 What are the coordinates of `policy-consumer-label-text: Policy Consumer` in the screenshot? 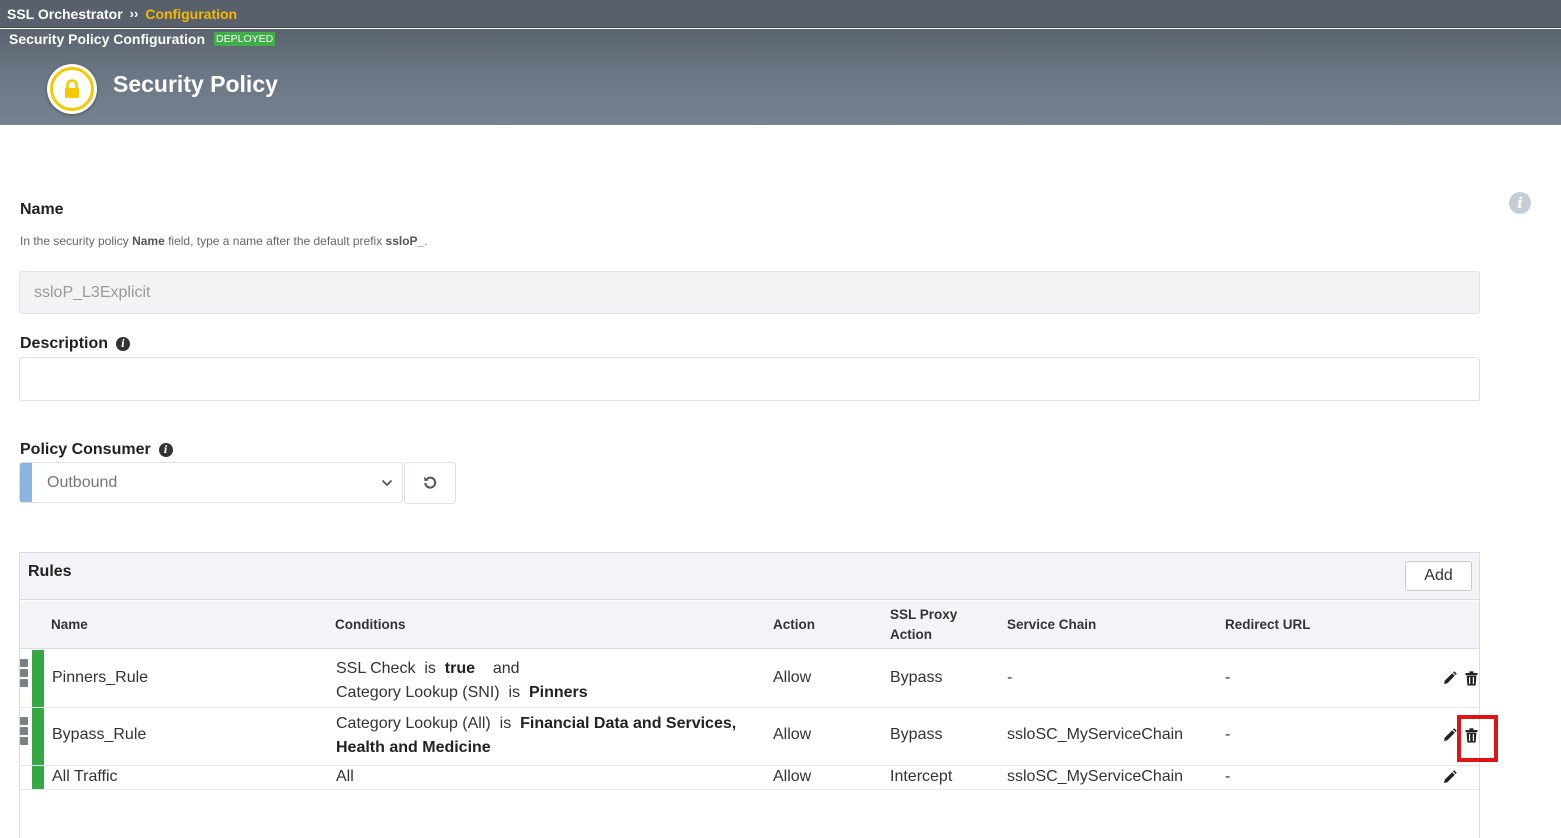 It's located at (85, 449).